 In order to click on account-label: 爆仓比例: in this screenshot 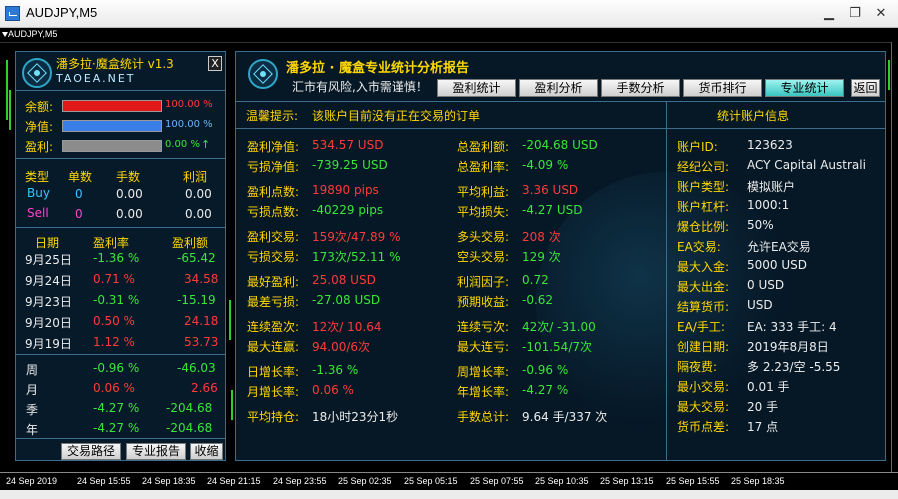, I will do `click(703, 227)`.